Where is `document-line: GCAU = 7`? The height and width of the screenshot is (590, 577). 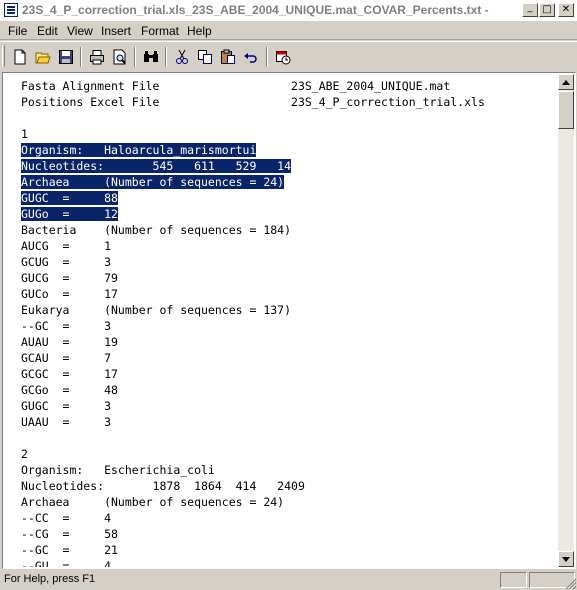 document-line: GCAU = 7 is located at coordinates (253, 358).